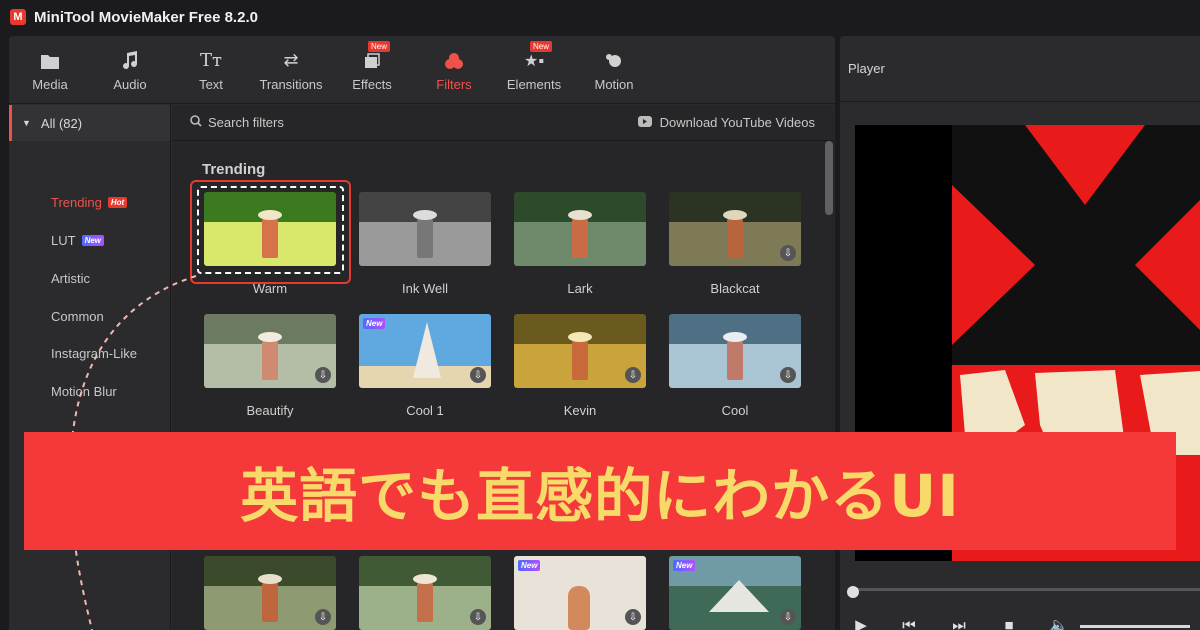 The height and width of the screenshot is (630, 1200). Describe the element at coordinates (61, 123) in the screenshot. I see `category-all-label: All (82)` at that location.